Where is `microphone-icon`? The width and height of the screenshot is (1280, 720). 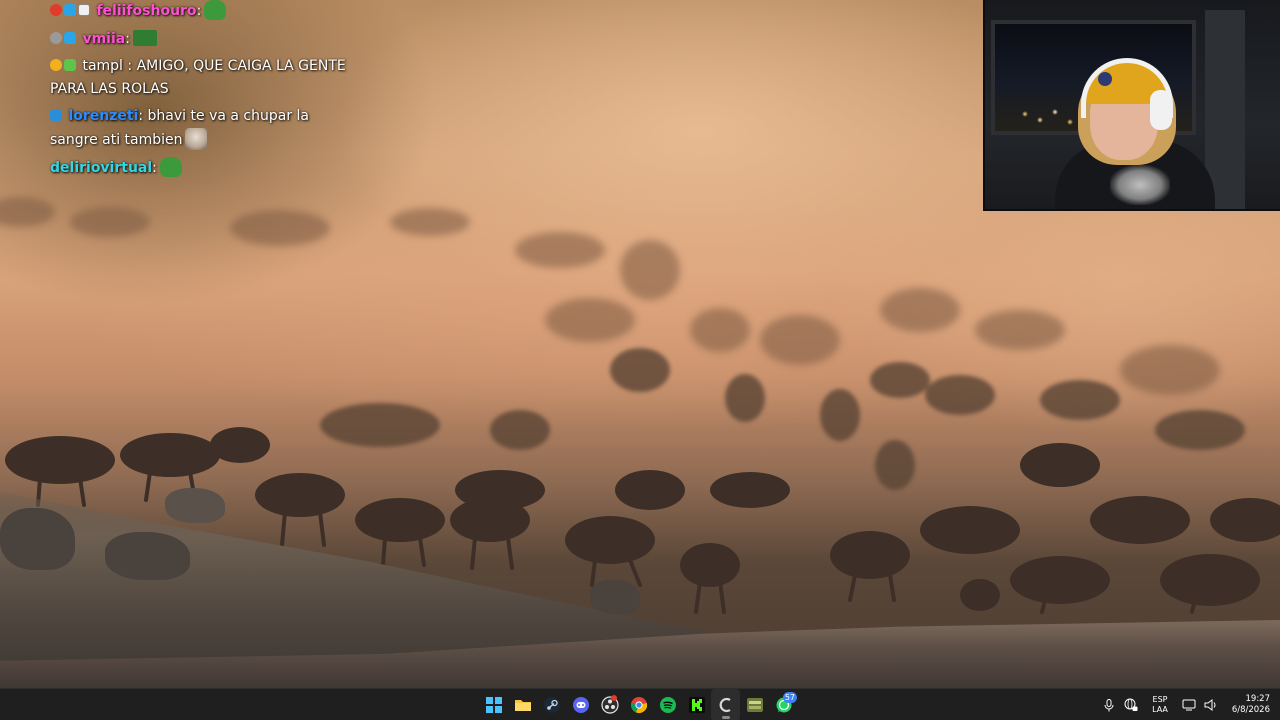
microphone-icon is located at coordinates (1109, 704).